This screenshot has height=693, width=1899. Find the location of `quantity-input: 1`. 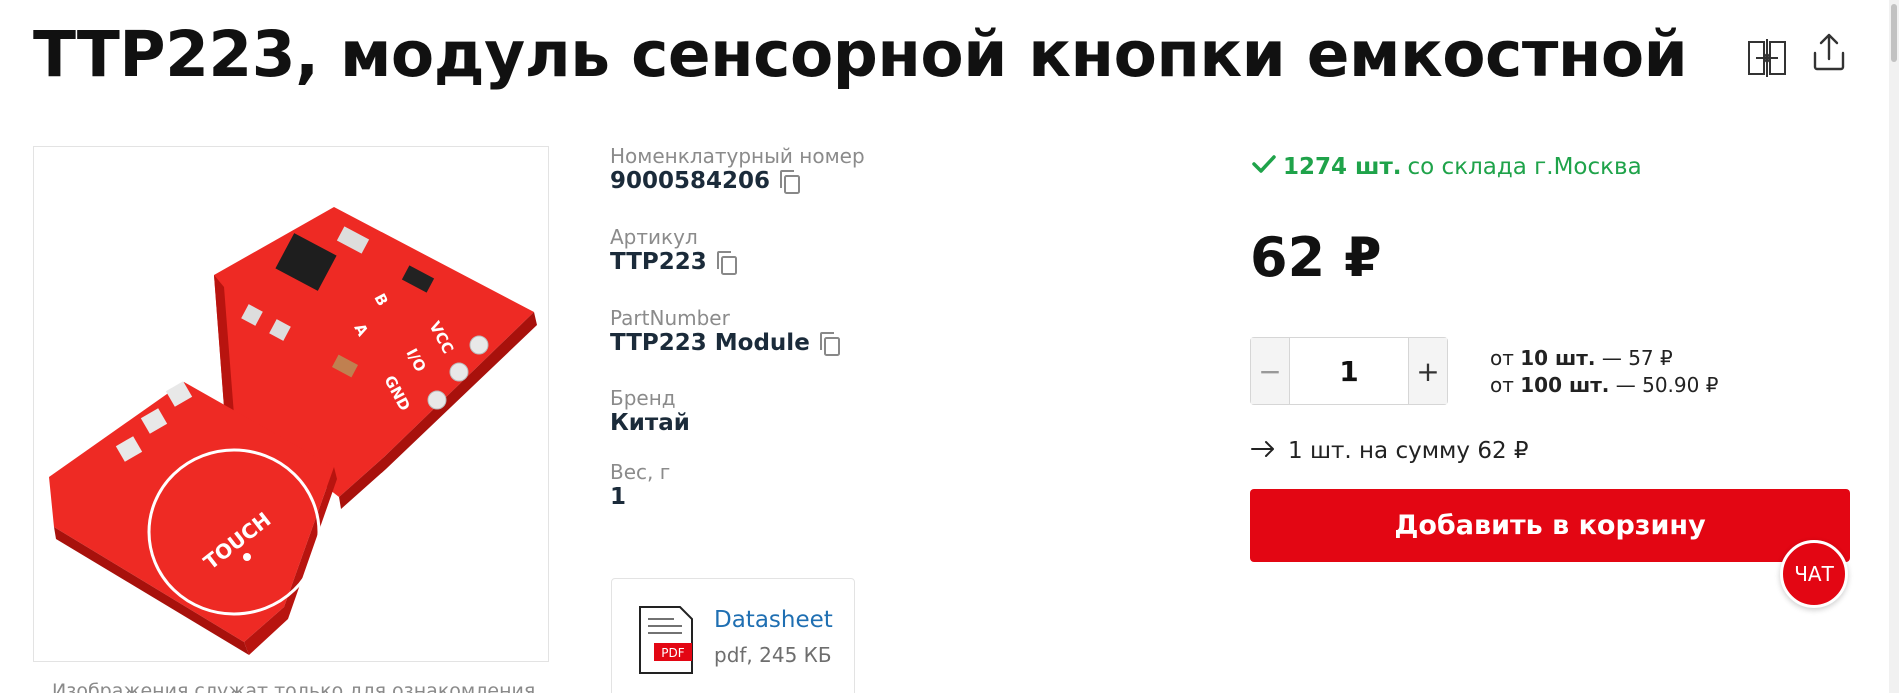

quantity-input: 1 is located at coordinates (1349, 371).